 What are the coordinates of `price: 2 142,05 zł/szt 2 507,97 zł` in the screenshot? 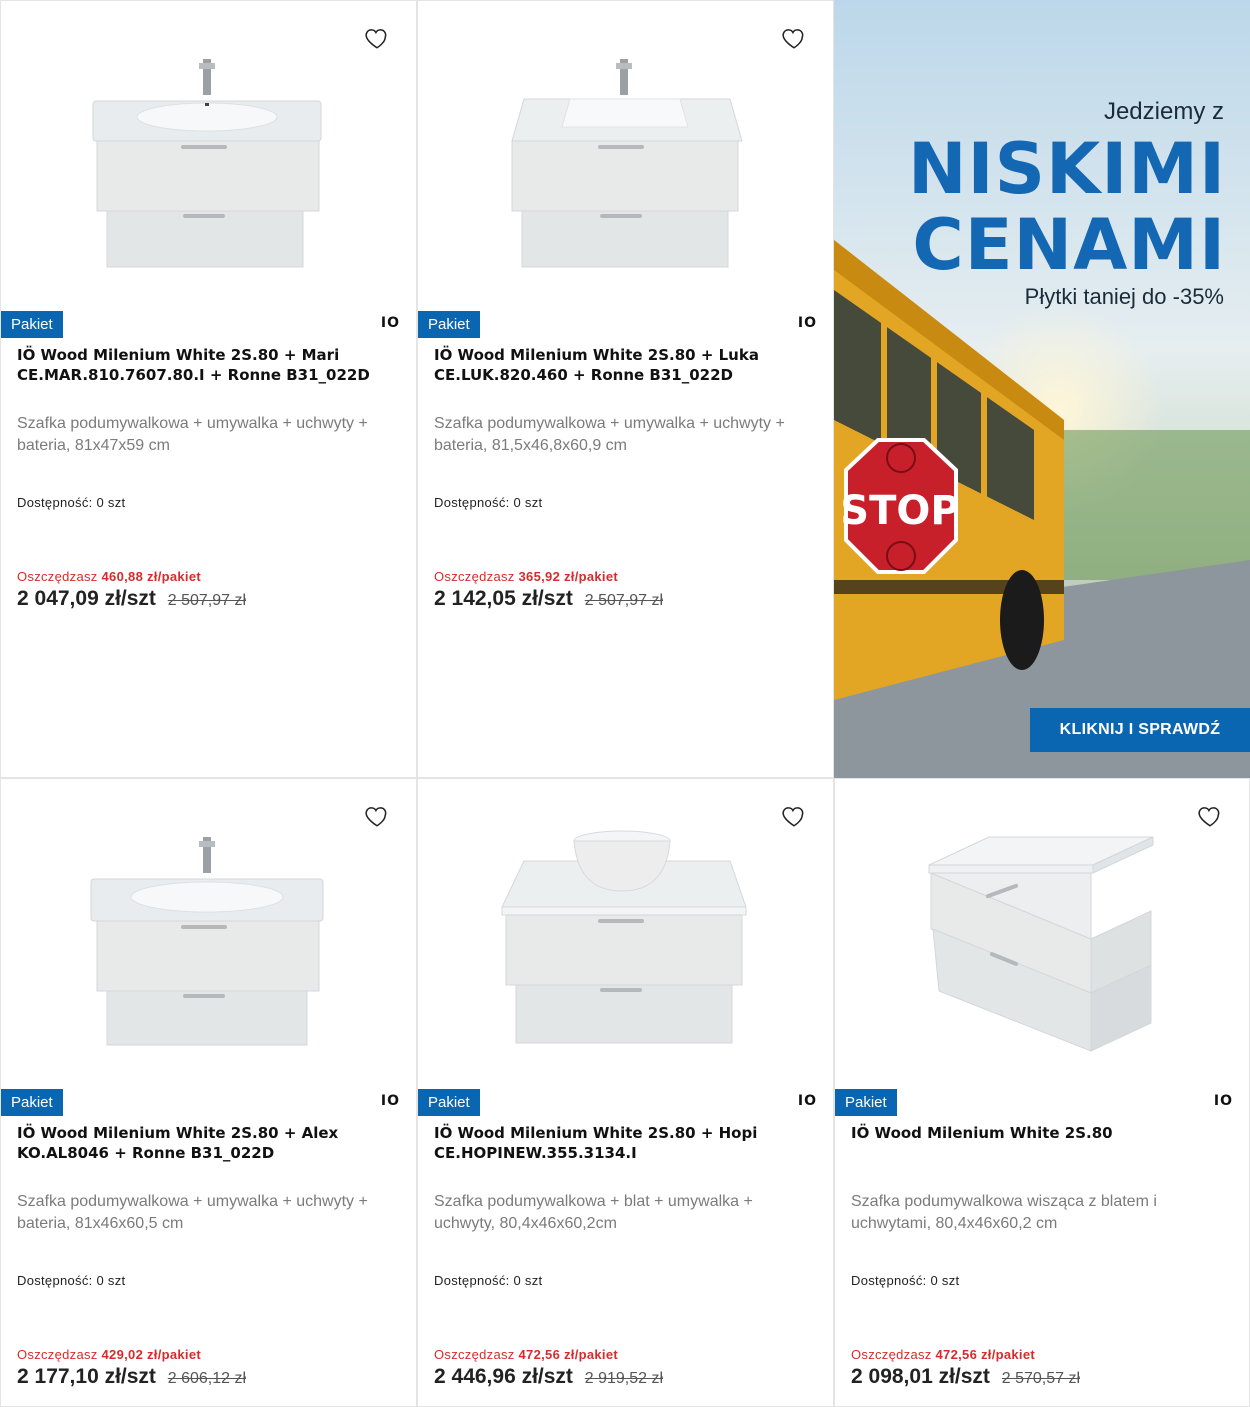 It's located at (548, 599).